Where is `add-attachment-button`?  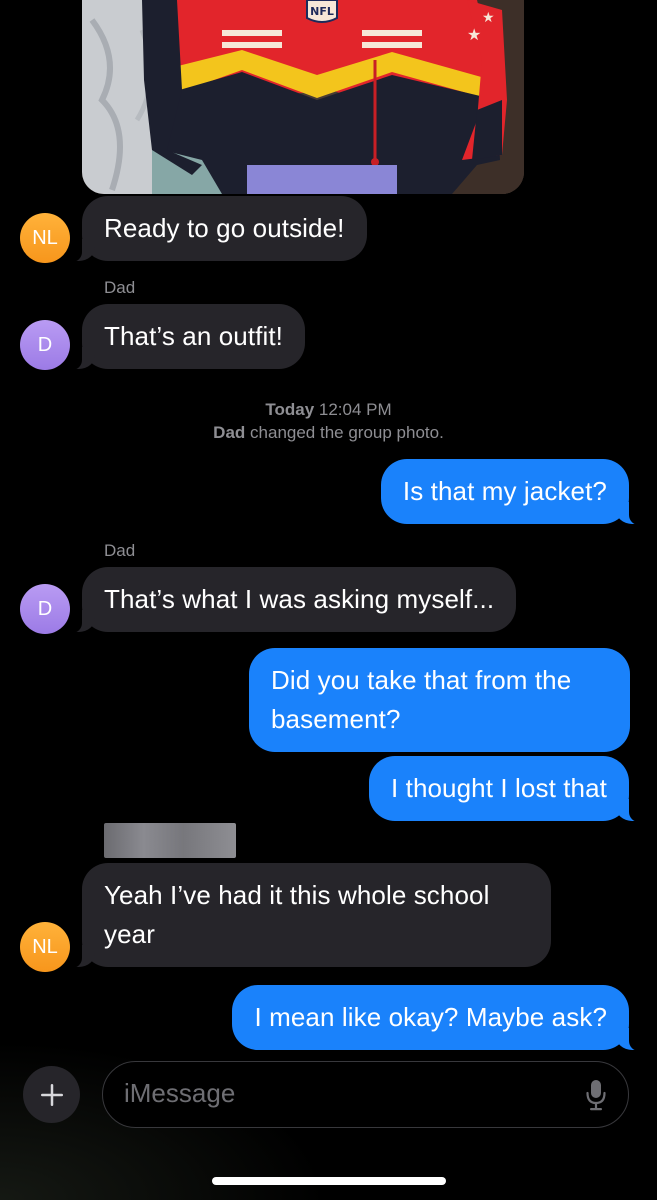
add-attachment-button is located at coordinates (51, 1094).